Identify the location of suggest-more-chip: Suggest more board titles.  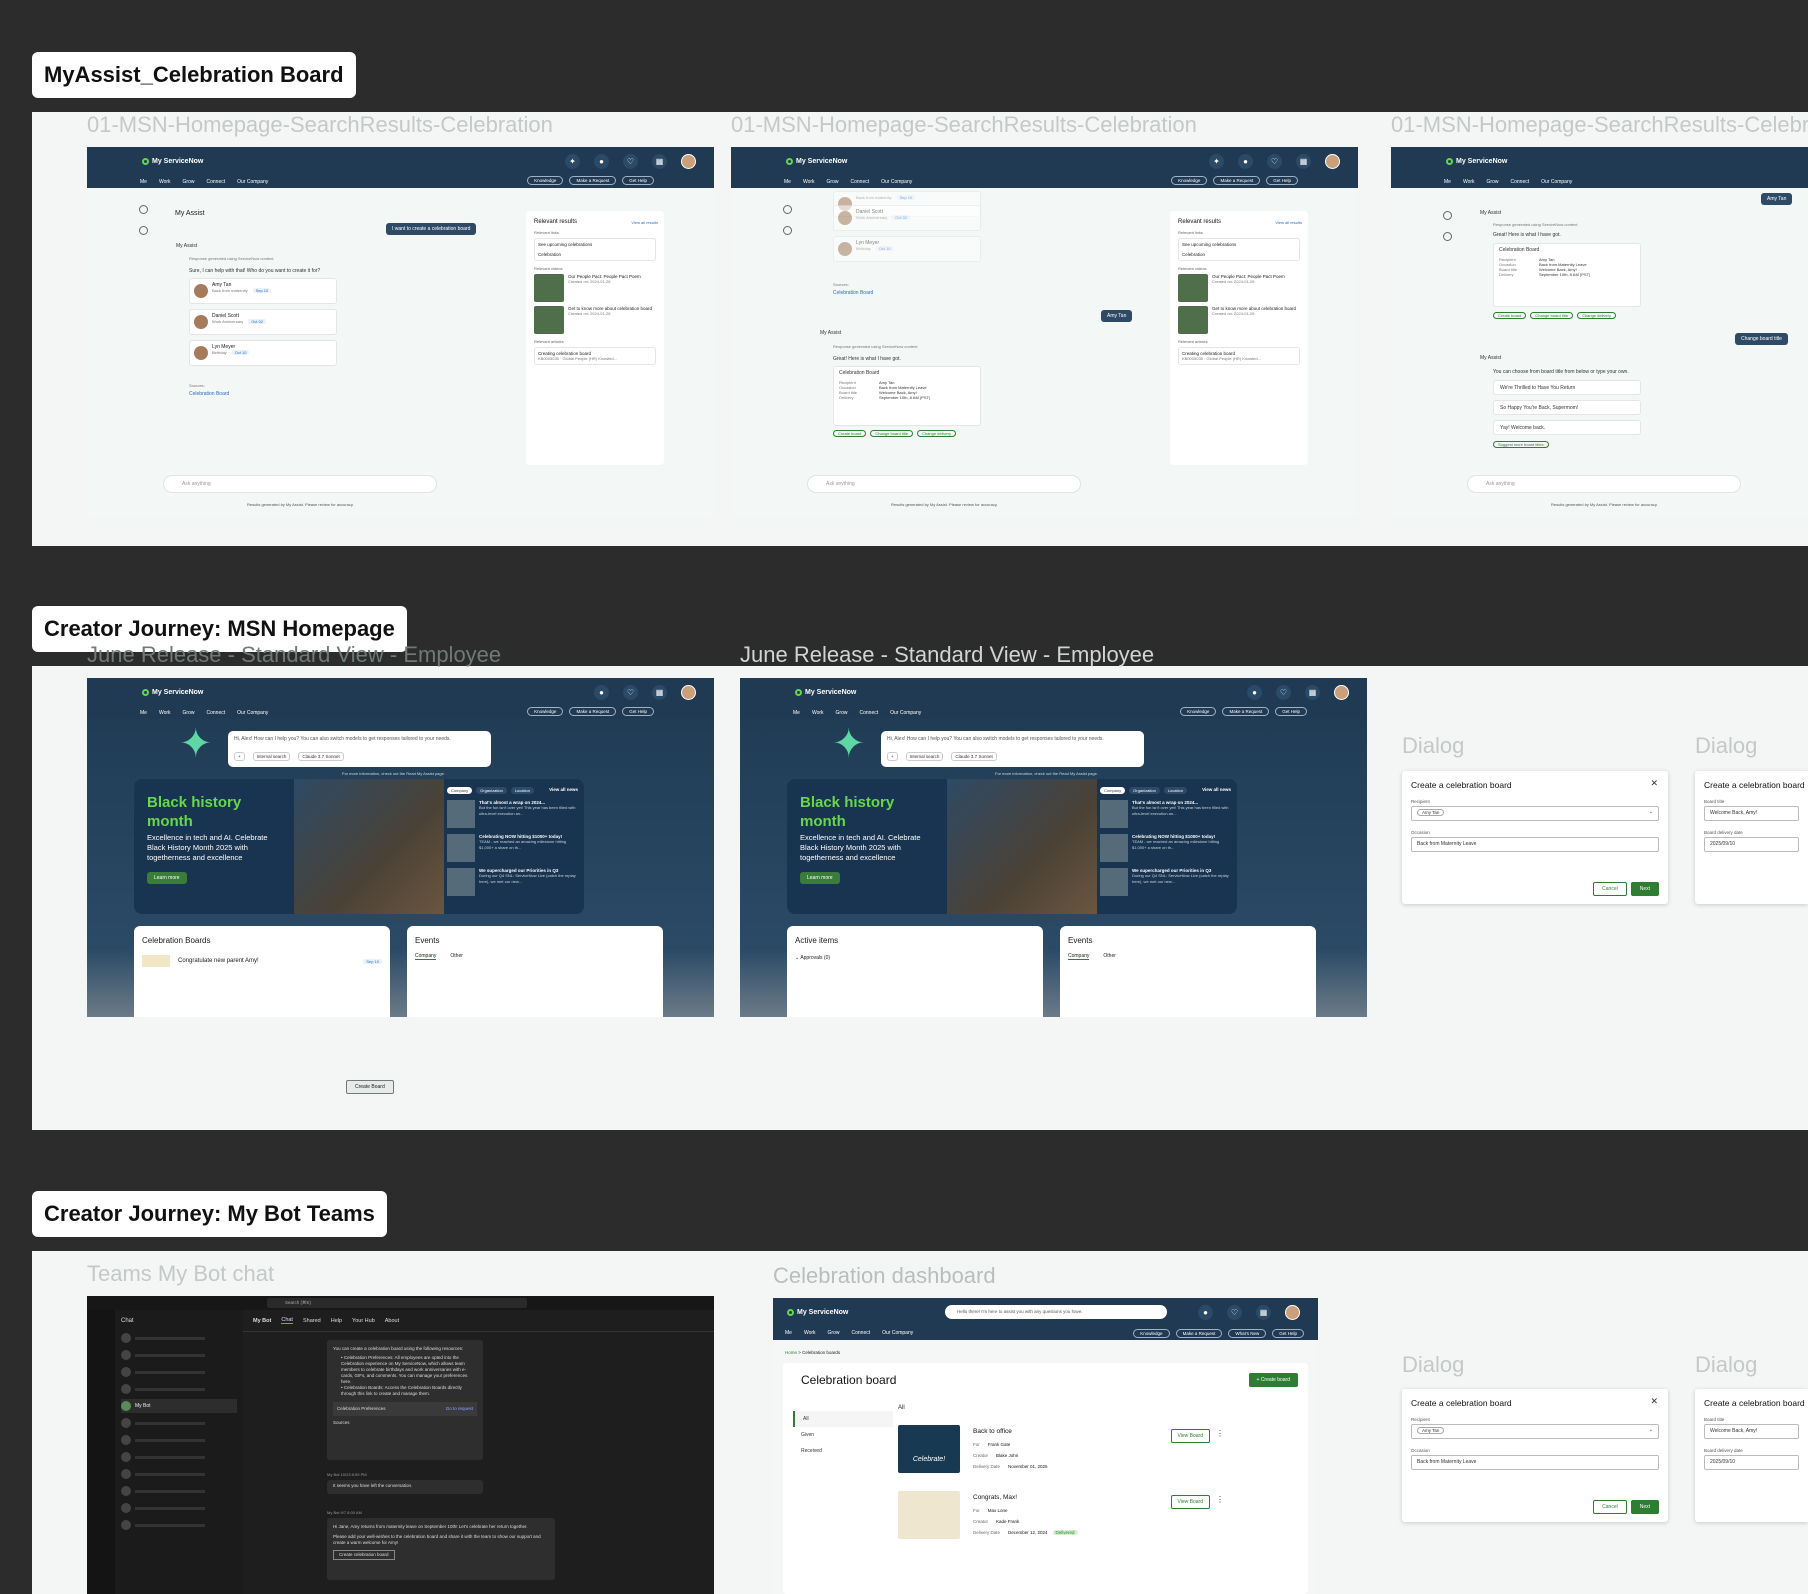
(1521, 444).